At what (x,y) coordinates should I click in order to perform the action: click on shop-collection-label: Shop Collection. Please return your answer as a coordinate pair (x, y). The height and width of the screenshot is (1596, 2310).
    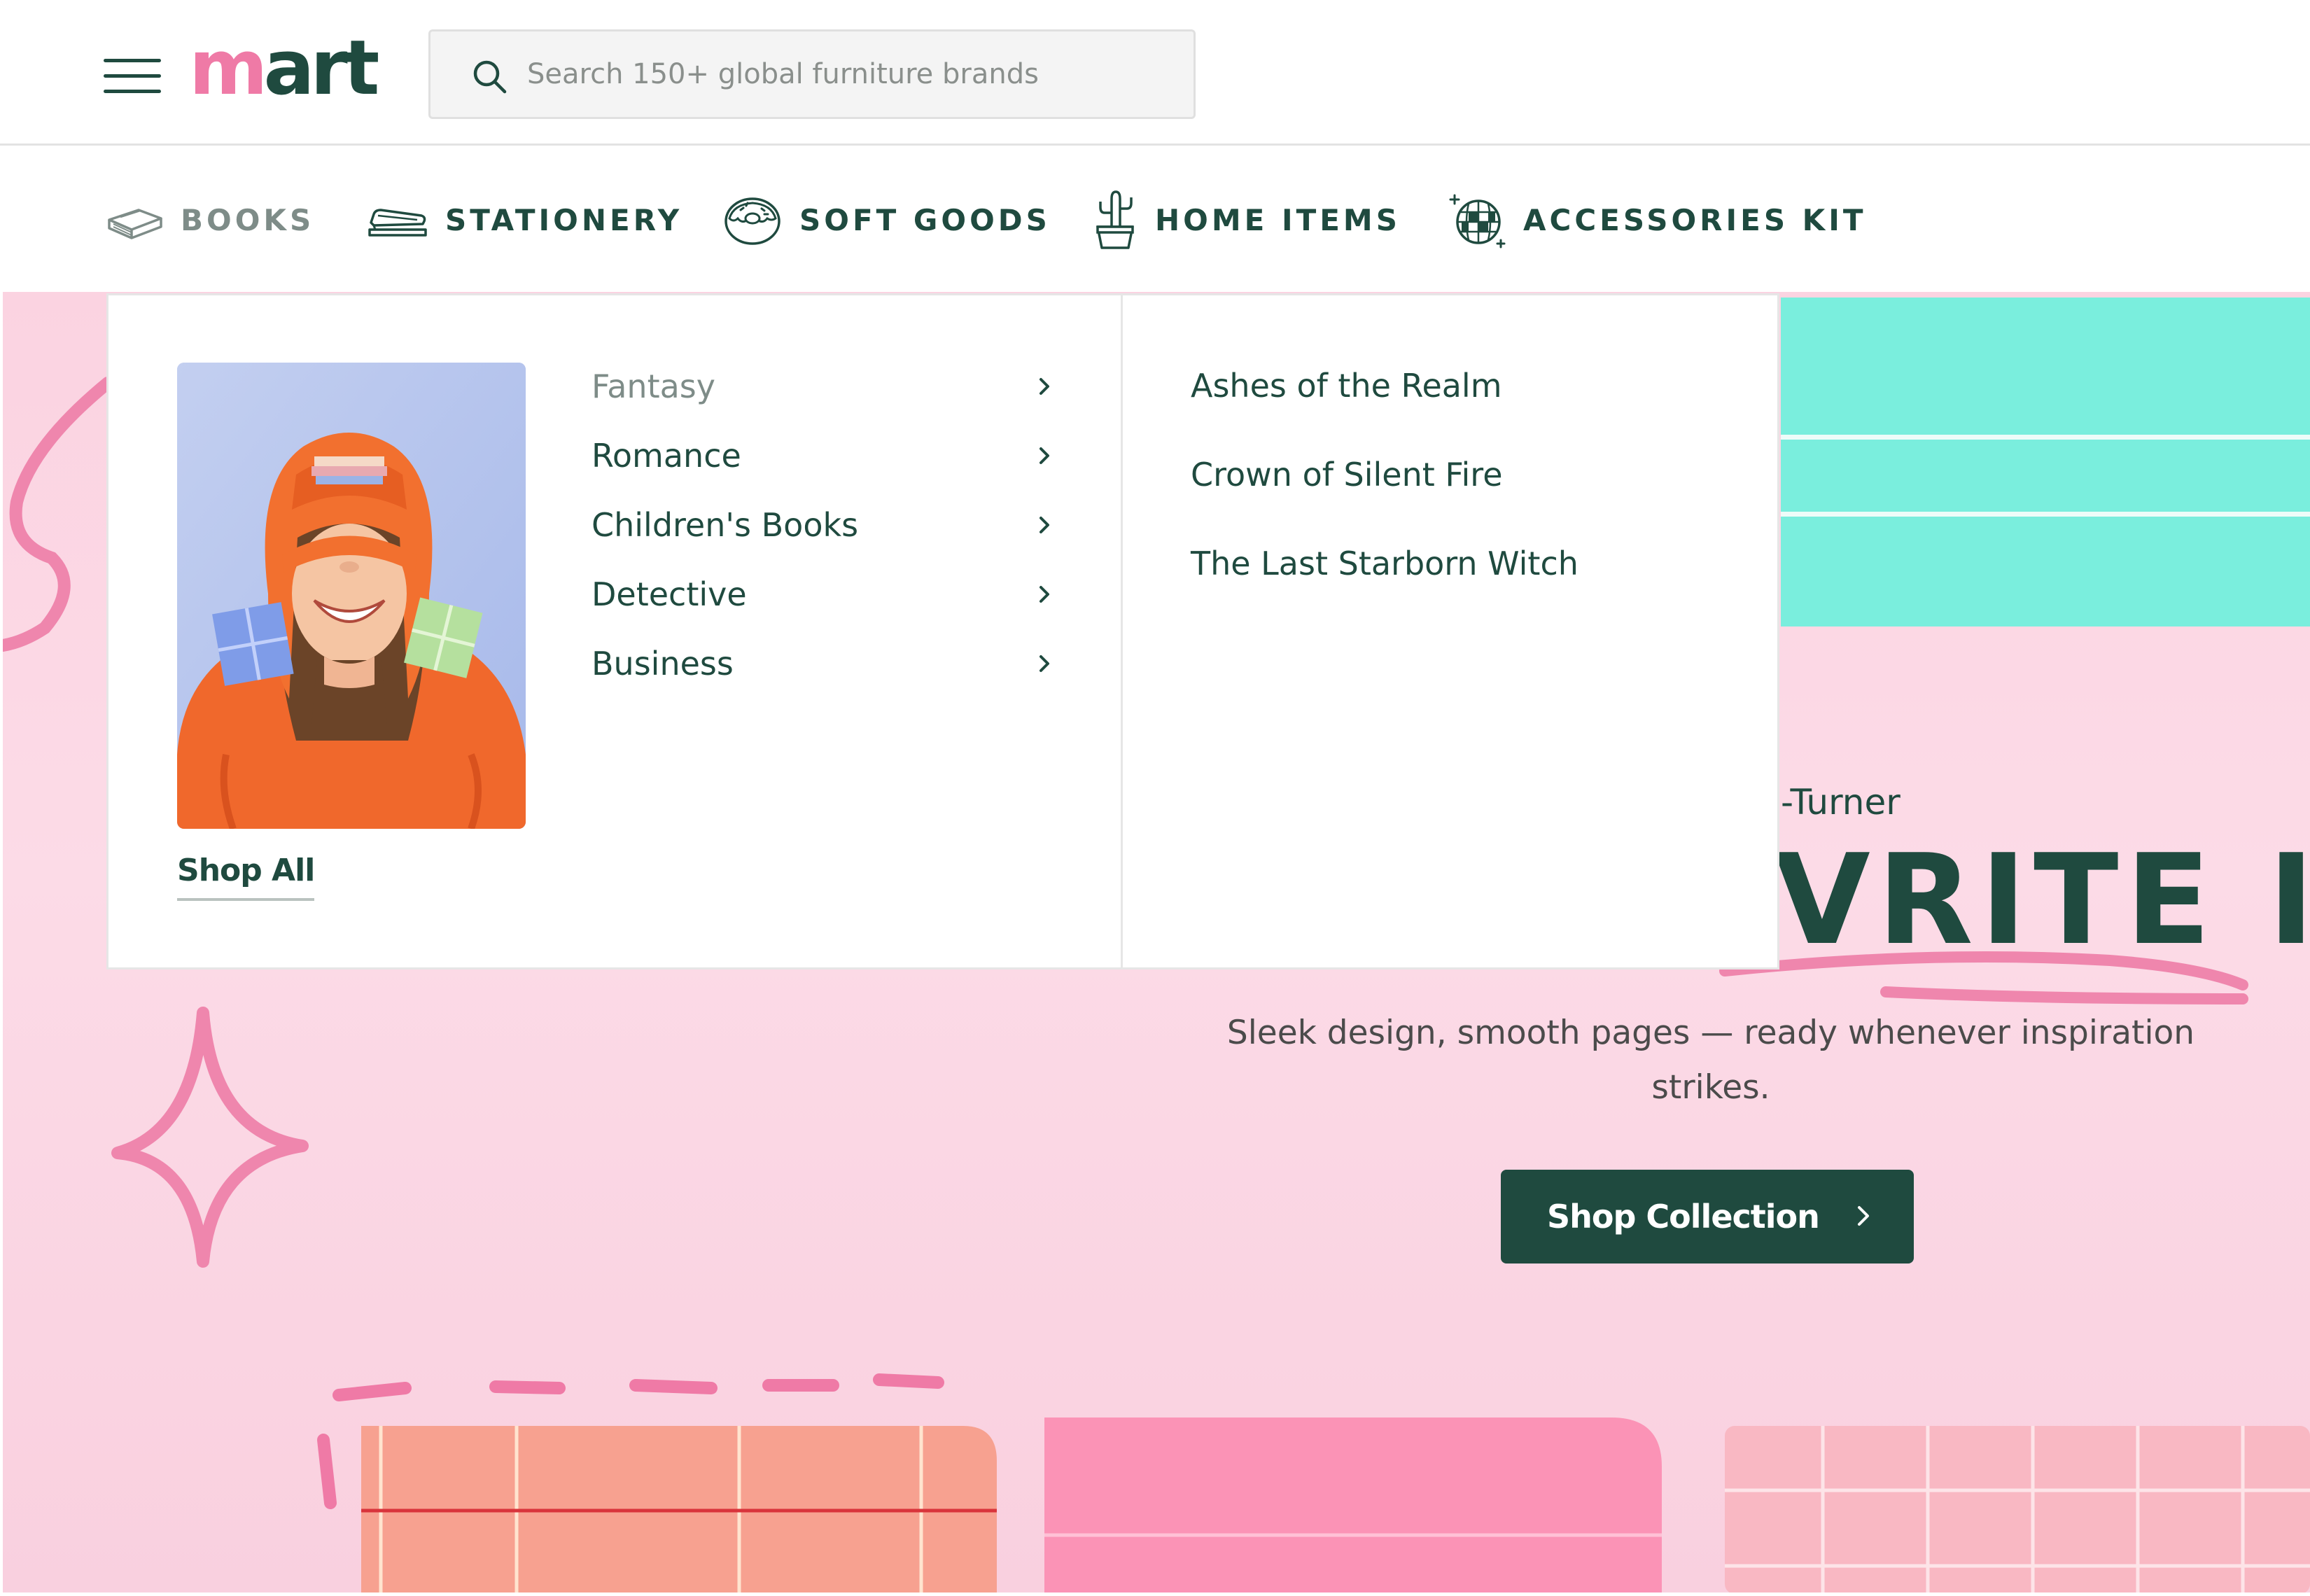
    Looking at the image, I should click on (1683, 1217).